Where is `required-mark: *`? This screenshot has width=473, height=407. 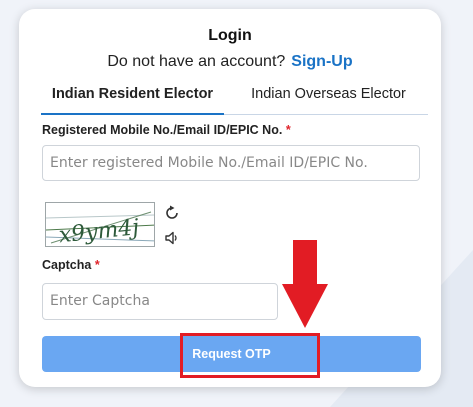
required-mark: * is located at coordinates (288, 130).